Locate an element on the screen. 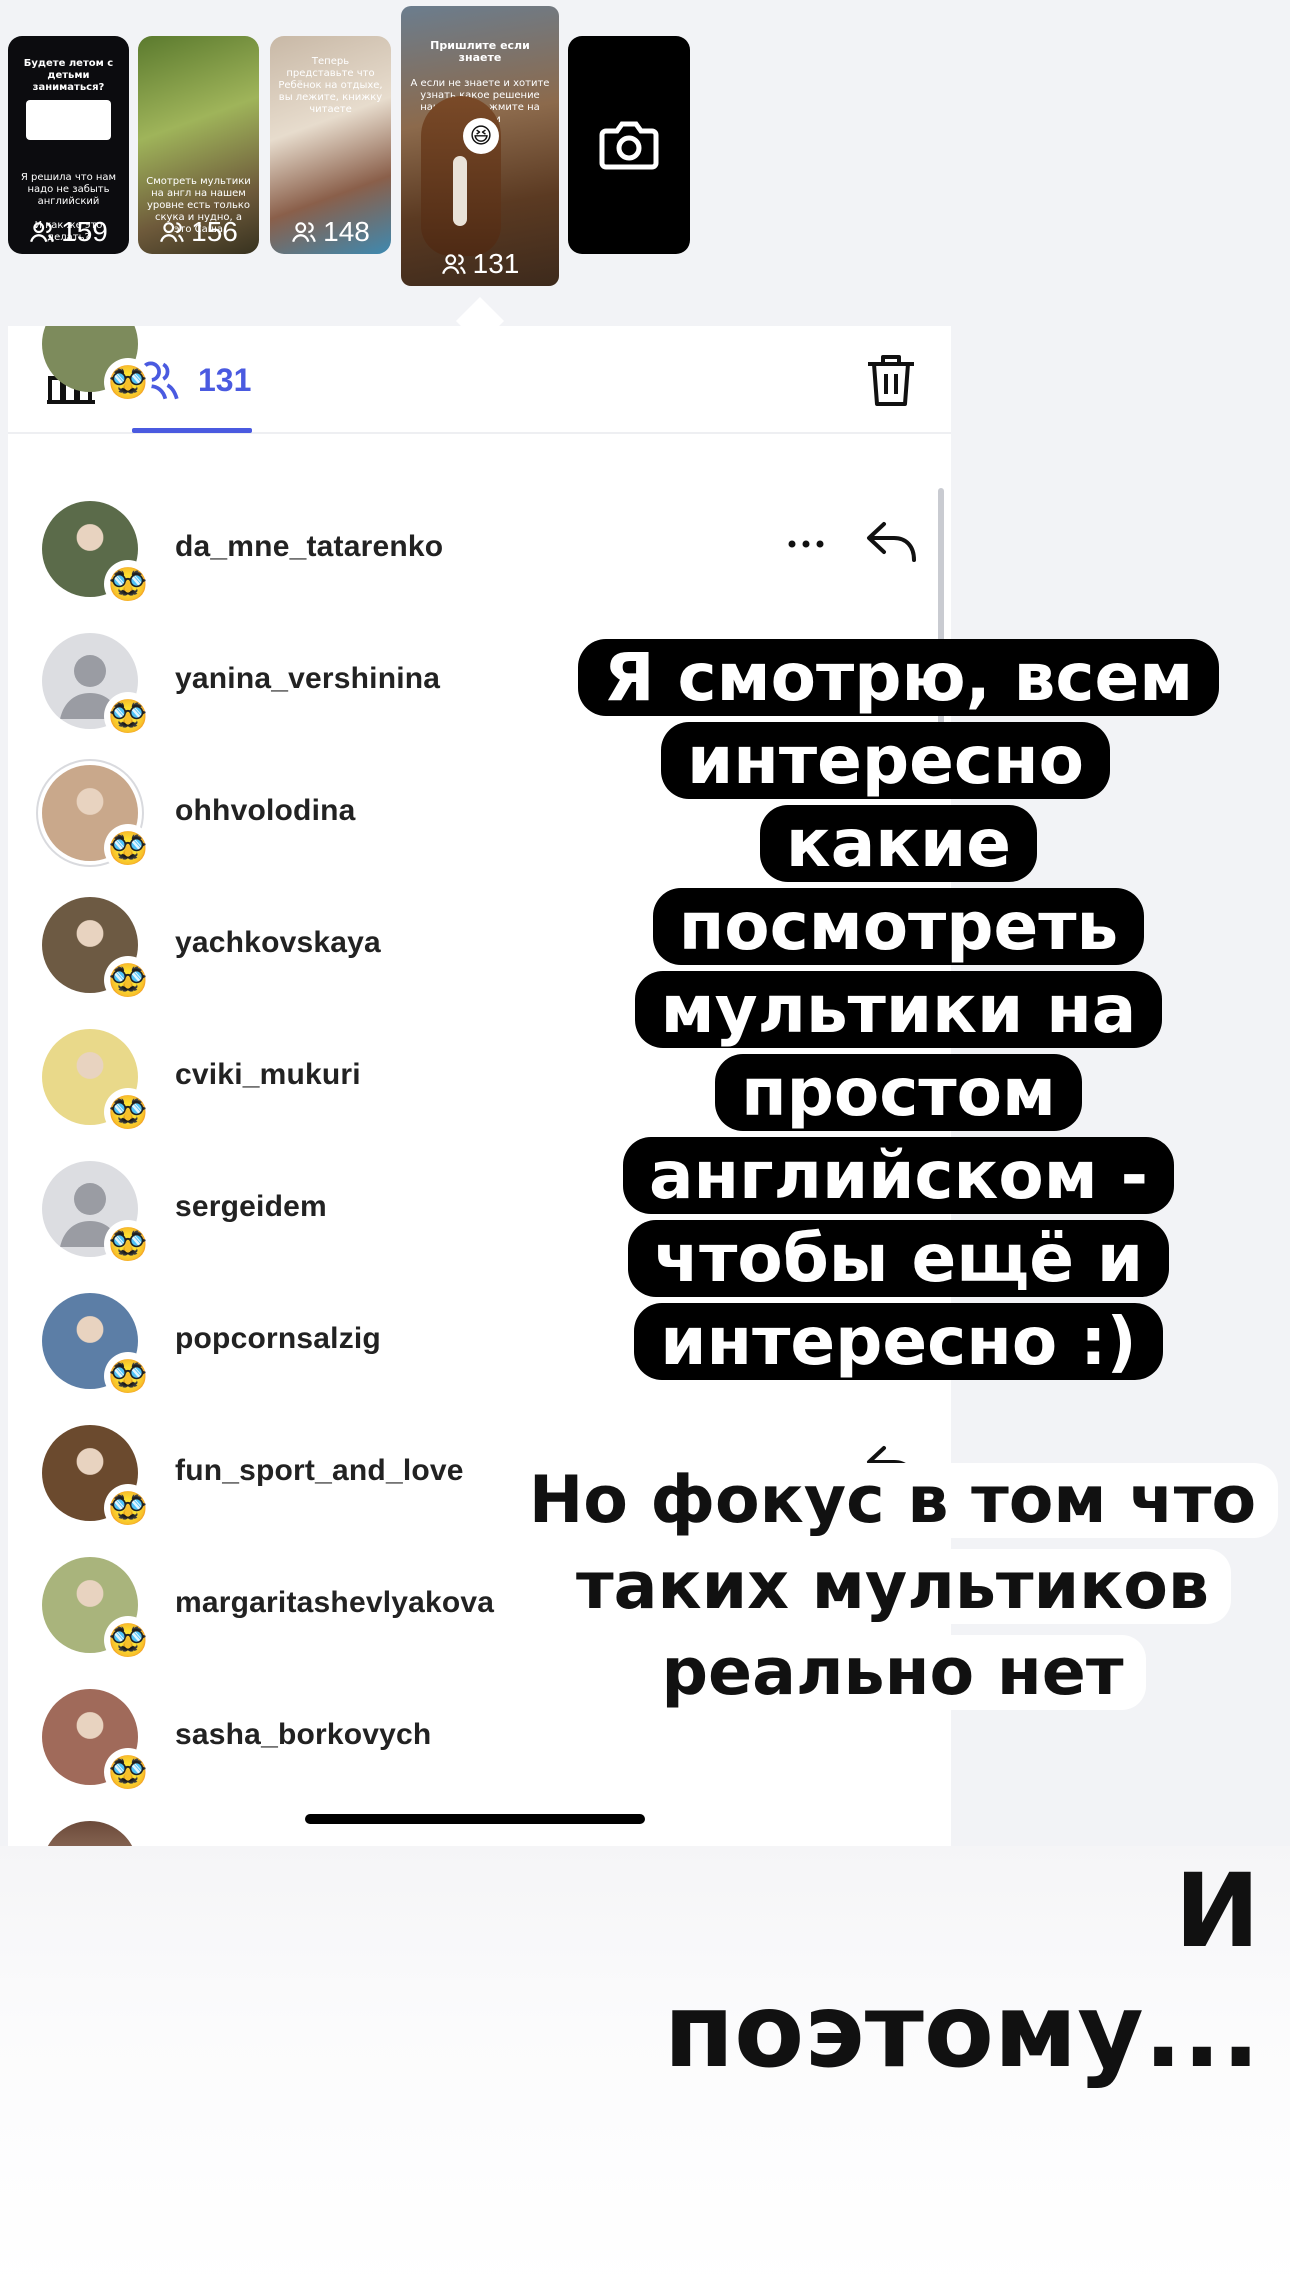 This screenshot has height=2293, width=1290. story-views: 156 is located at coordinates (198, 232).